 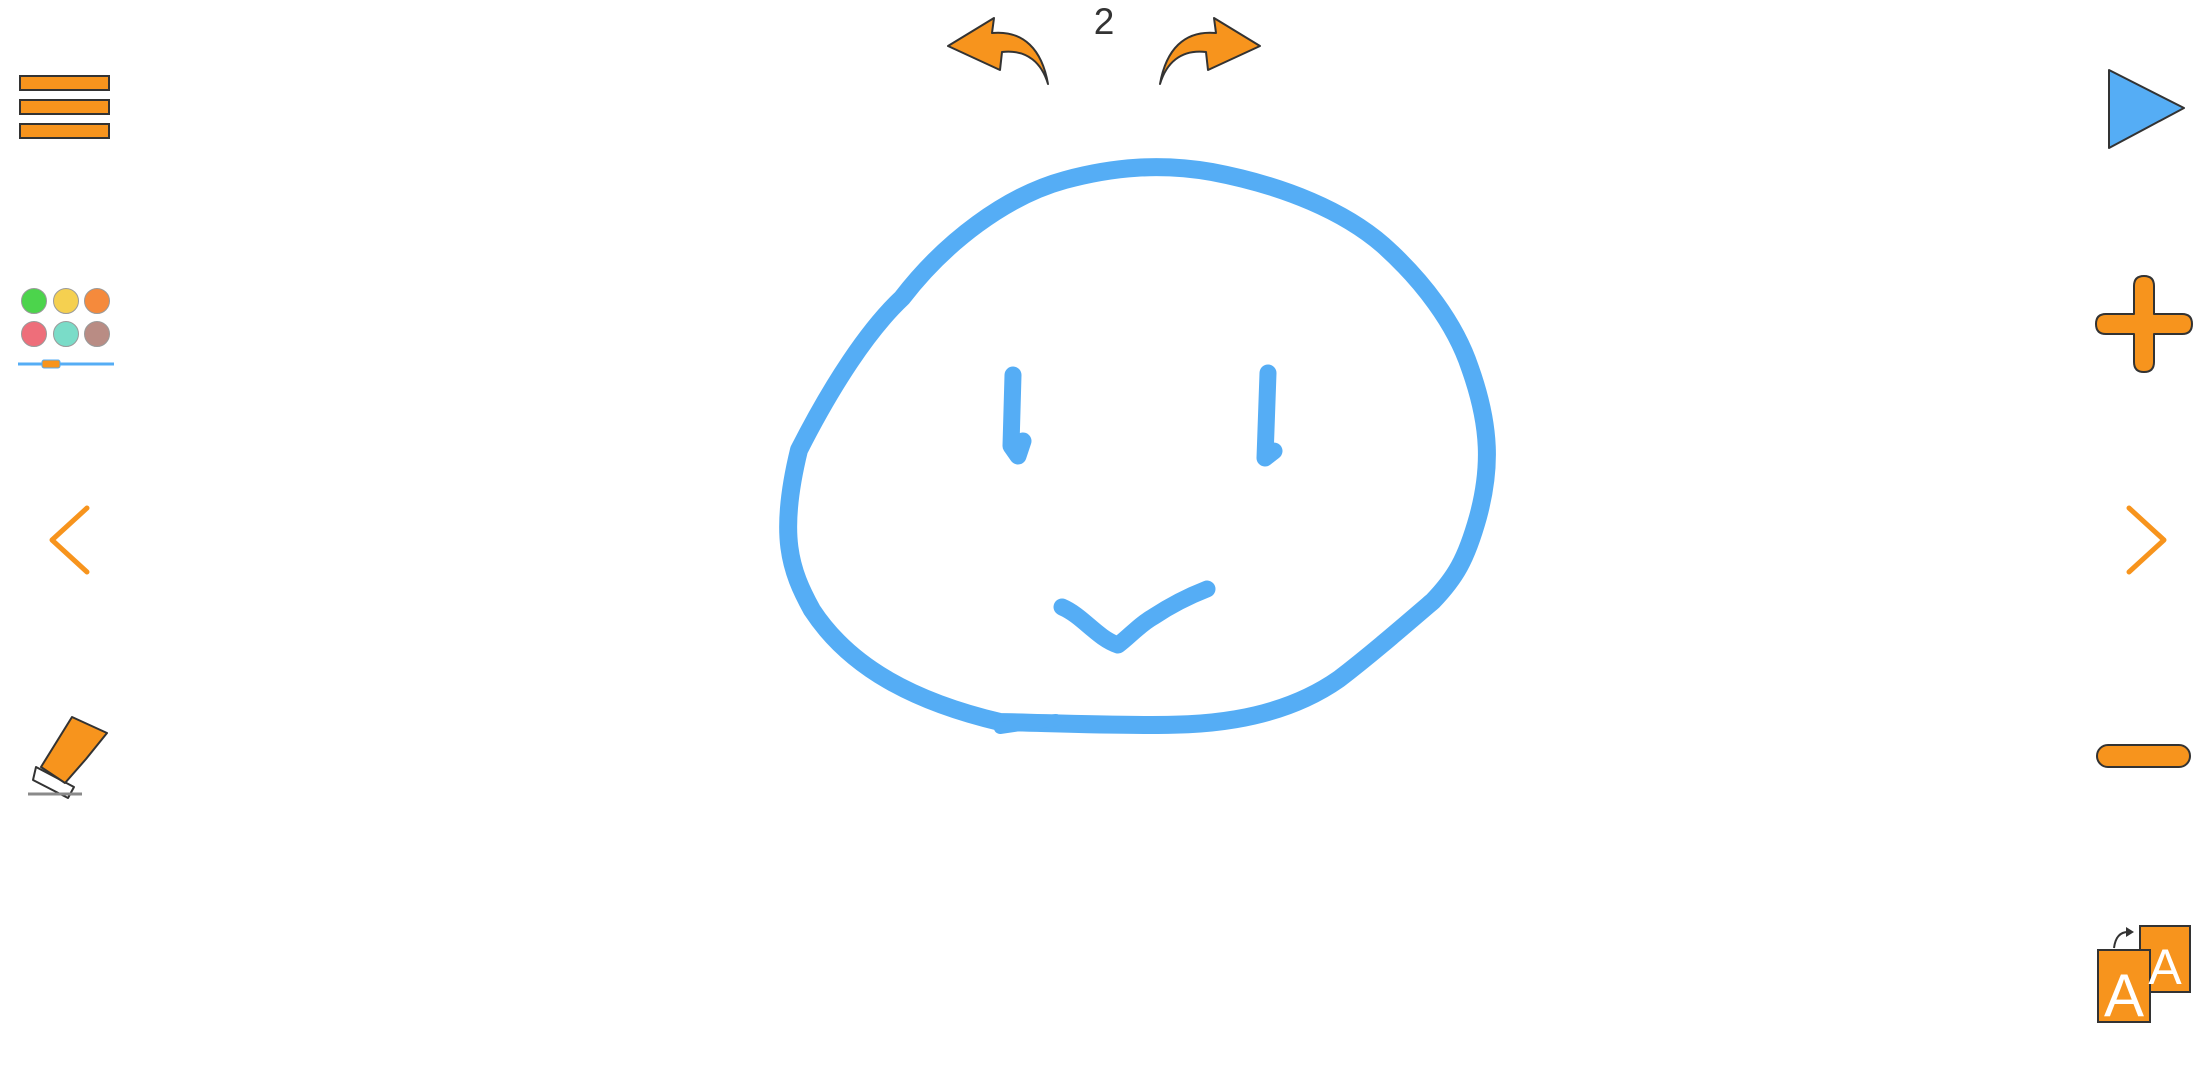 What do you see at coordinates (66, 334) in the screenshot?
I see `palette-swatch-teal` at bounding box center [66, 334].